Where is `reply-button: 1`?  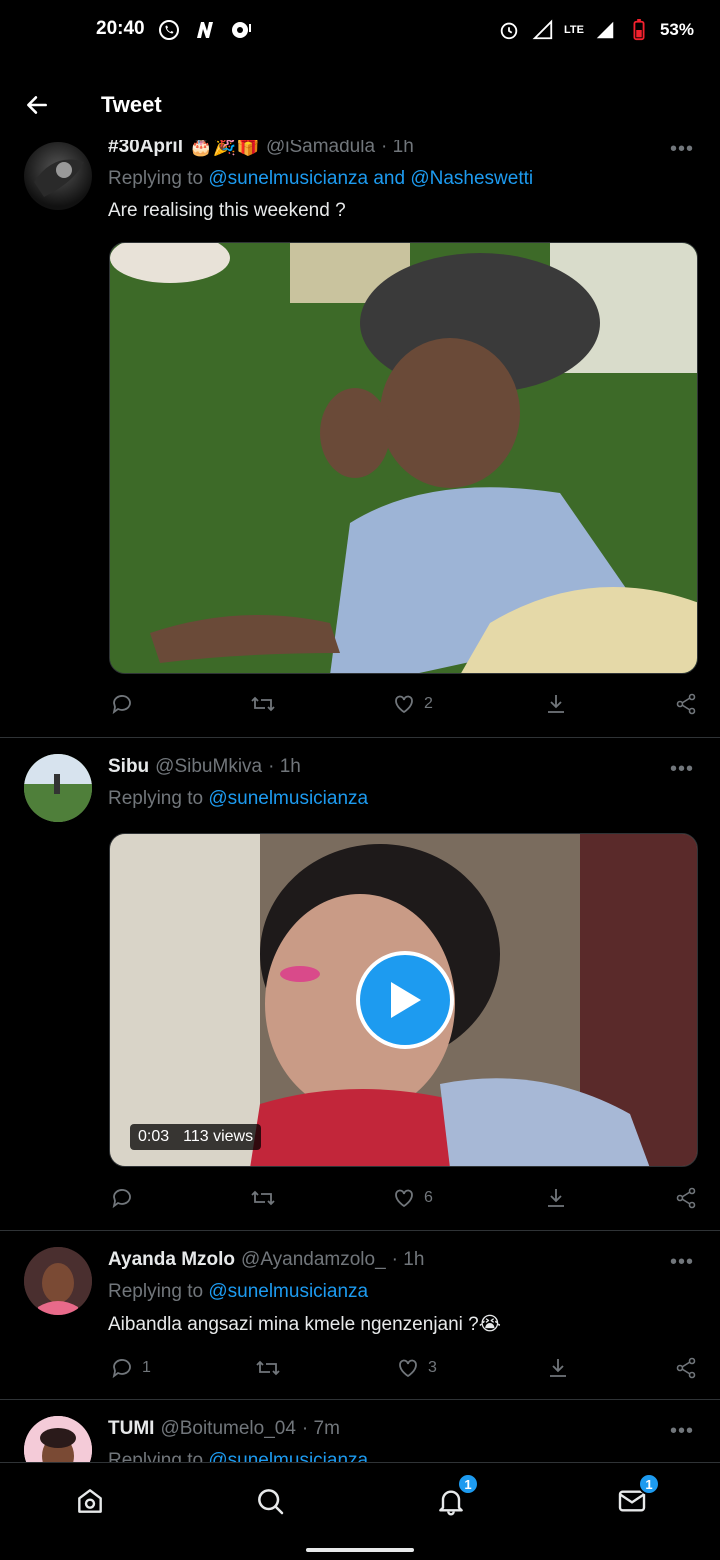 reply-button: 1 is located at coordinates (130, 1368).